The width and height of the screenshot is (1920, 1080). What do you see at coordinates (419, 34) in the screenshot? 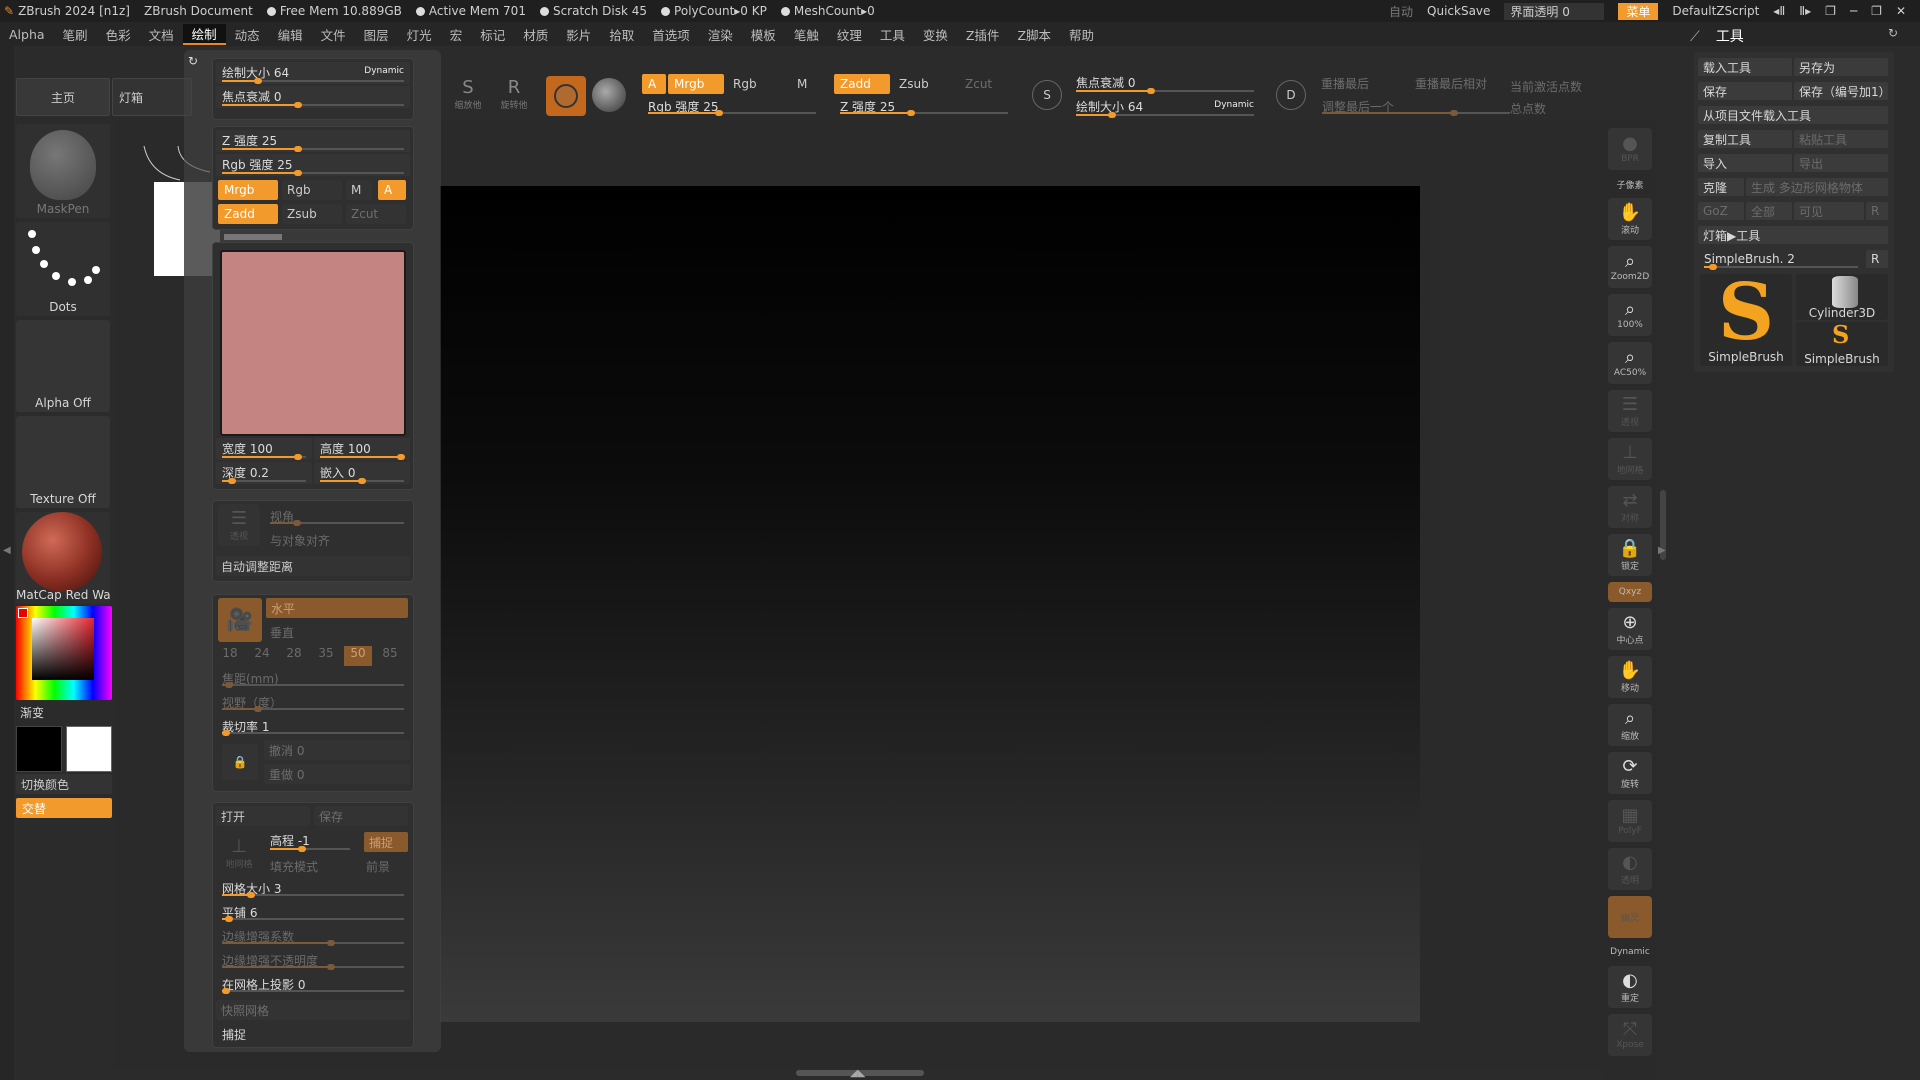
I see `menu-item: 灯光` at bounding box center [419, 34].